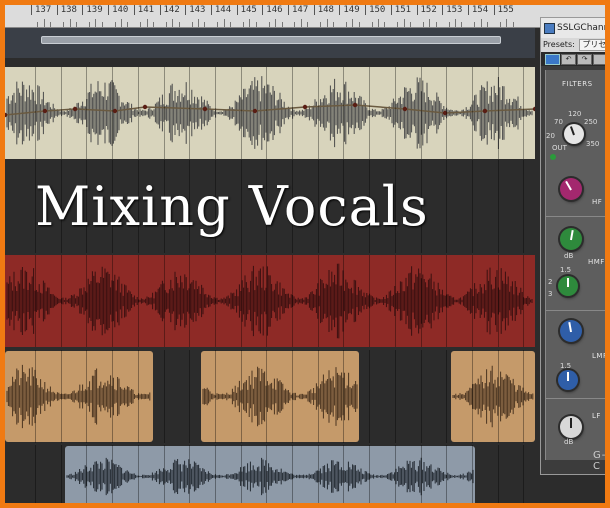  Describe the element at coordinates (592, 45) in the screenshot. I see `preset-dropdown: プリセットなし` at that location.